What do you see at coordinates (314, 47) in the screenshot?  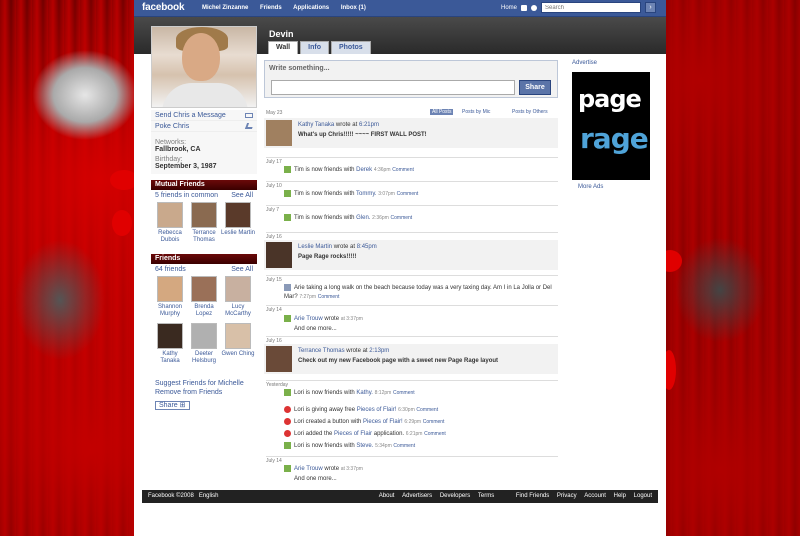 I see `tab-info: Info` at bounding box center [314, 47].